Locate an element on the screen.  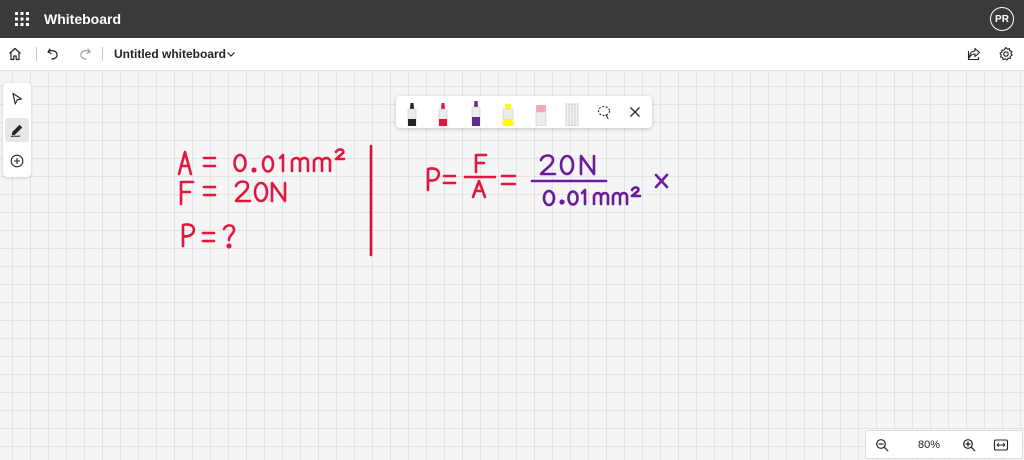
select-tool-button is located at coordinates (17, 99).